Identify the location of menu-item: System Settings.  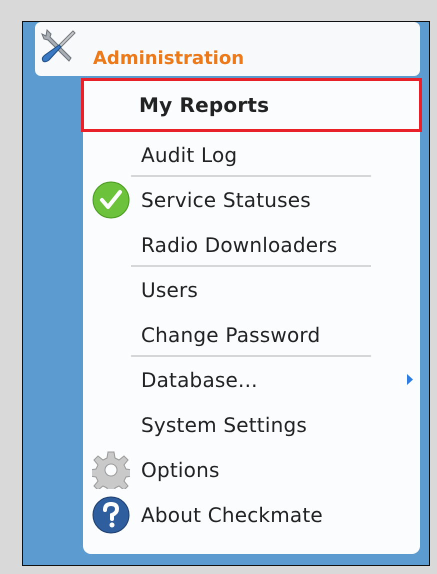
(251, 424).